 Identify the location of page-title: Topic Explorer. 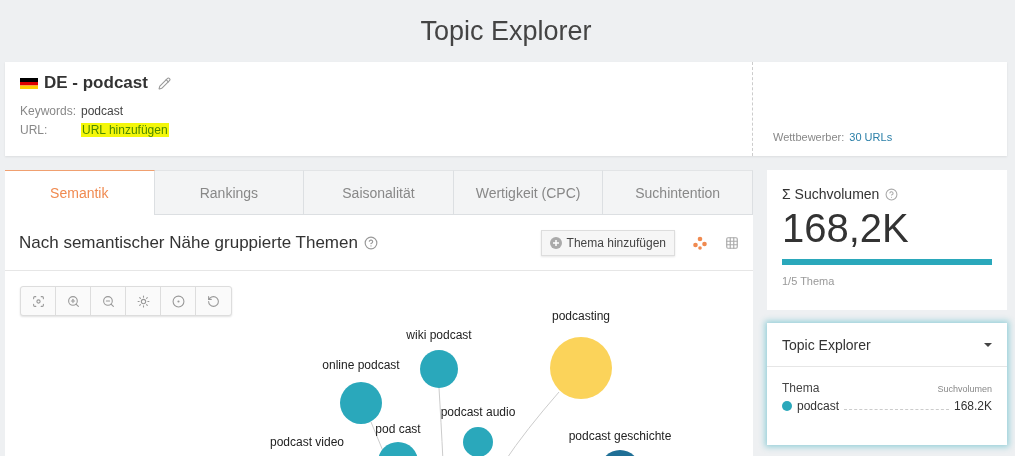
(506, 31).